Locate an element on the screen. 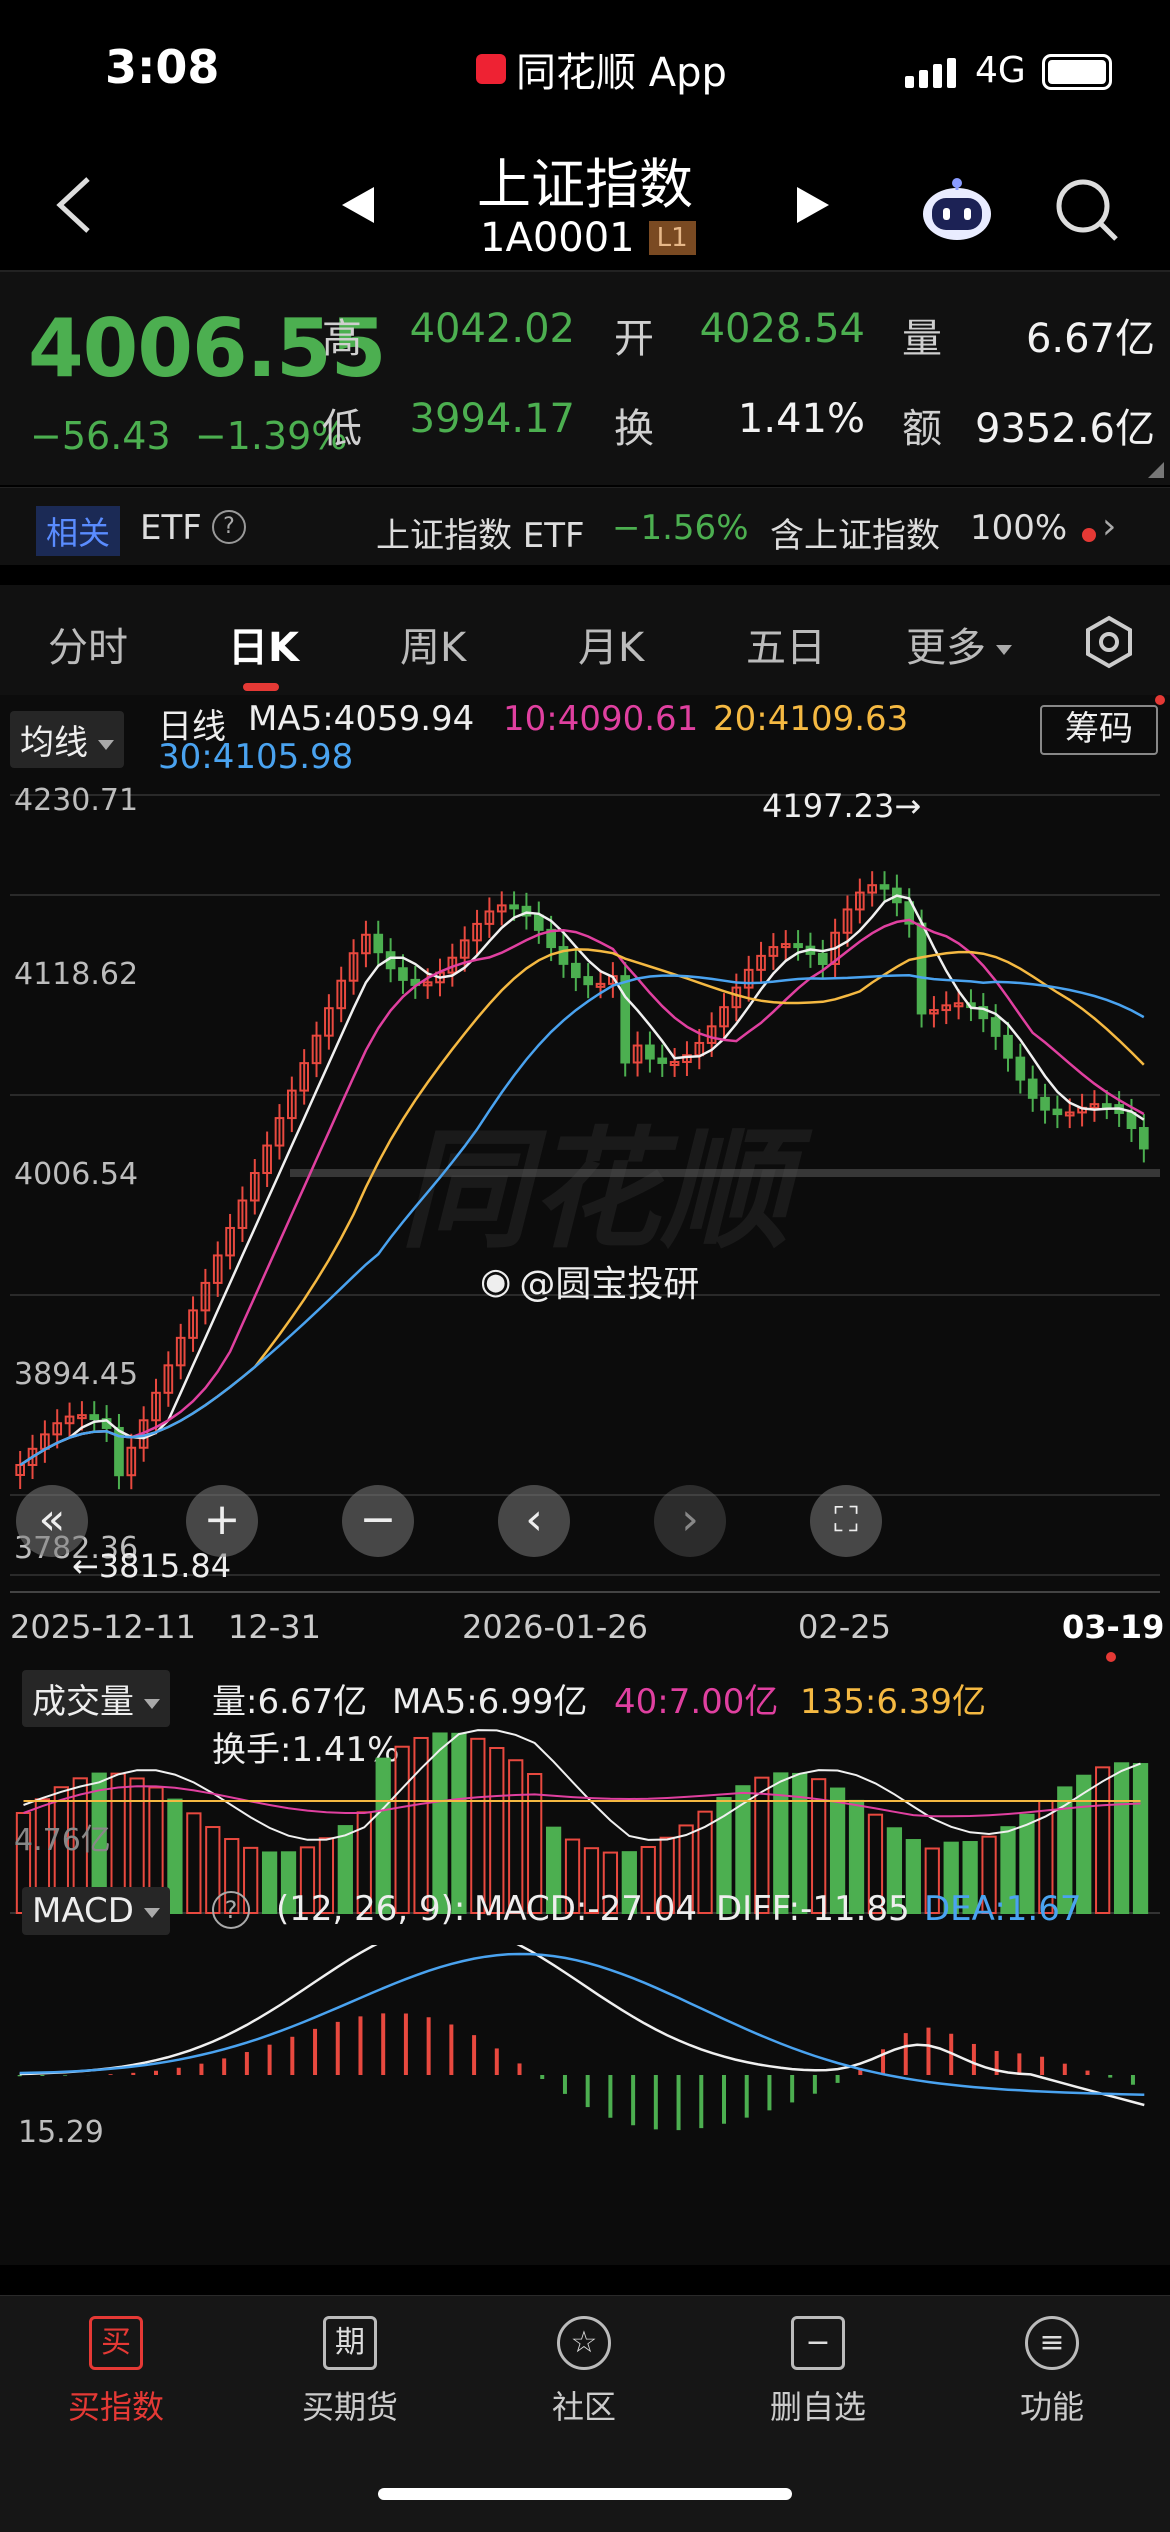  battery-icon is located at coordinates (1077, 72).